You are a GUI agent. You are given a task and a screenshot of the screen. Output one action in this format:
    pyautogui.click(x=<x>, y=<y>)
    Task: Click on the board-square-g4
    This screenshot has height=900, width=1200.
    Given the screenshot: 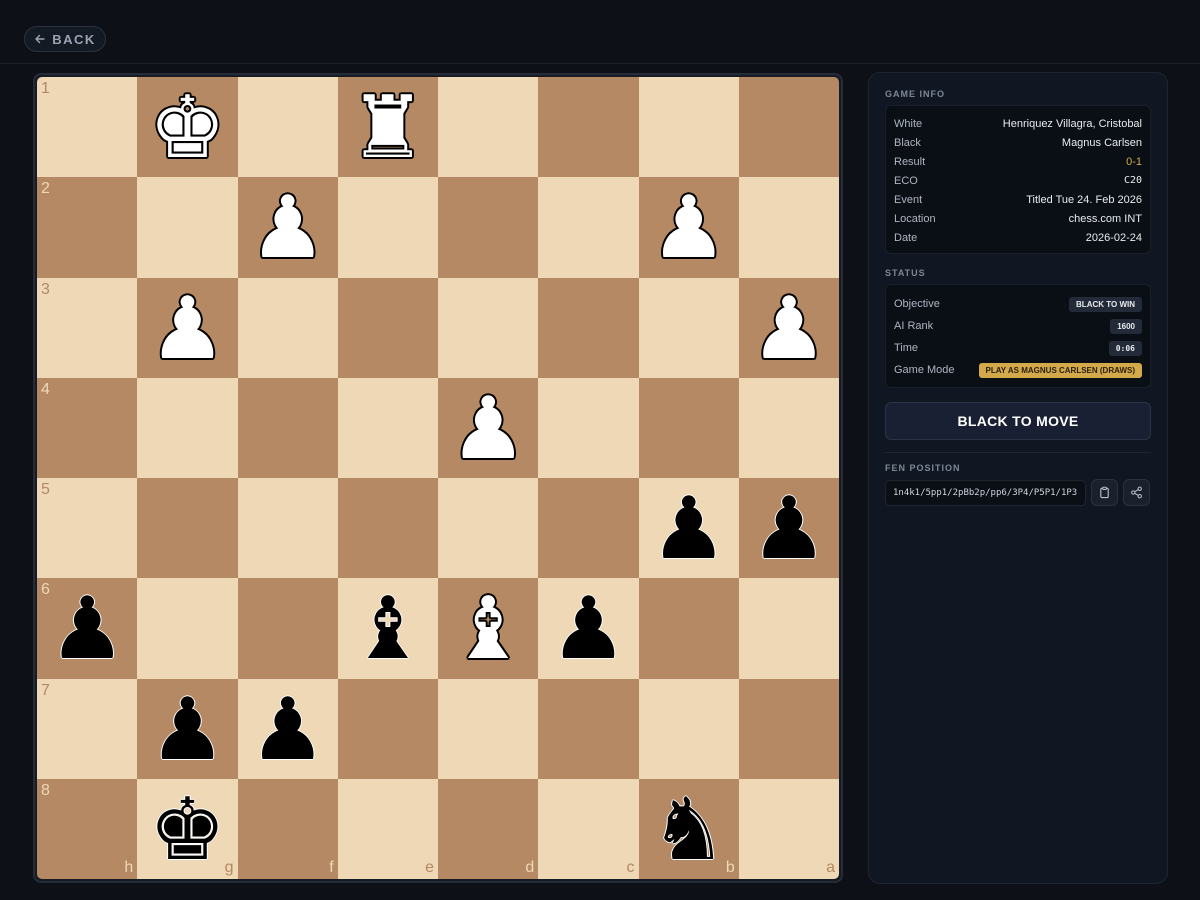 What is the action you would take?
    pyautogui.click(x=187, y=427)
    